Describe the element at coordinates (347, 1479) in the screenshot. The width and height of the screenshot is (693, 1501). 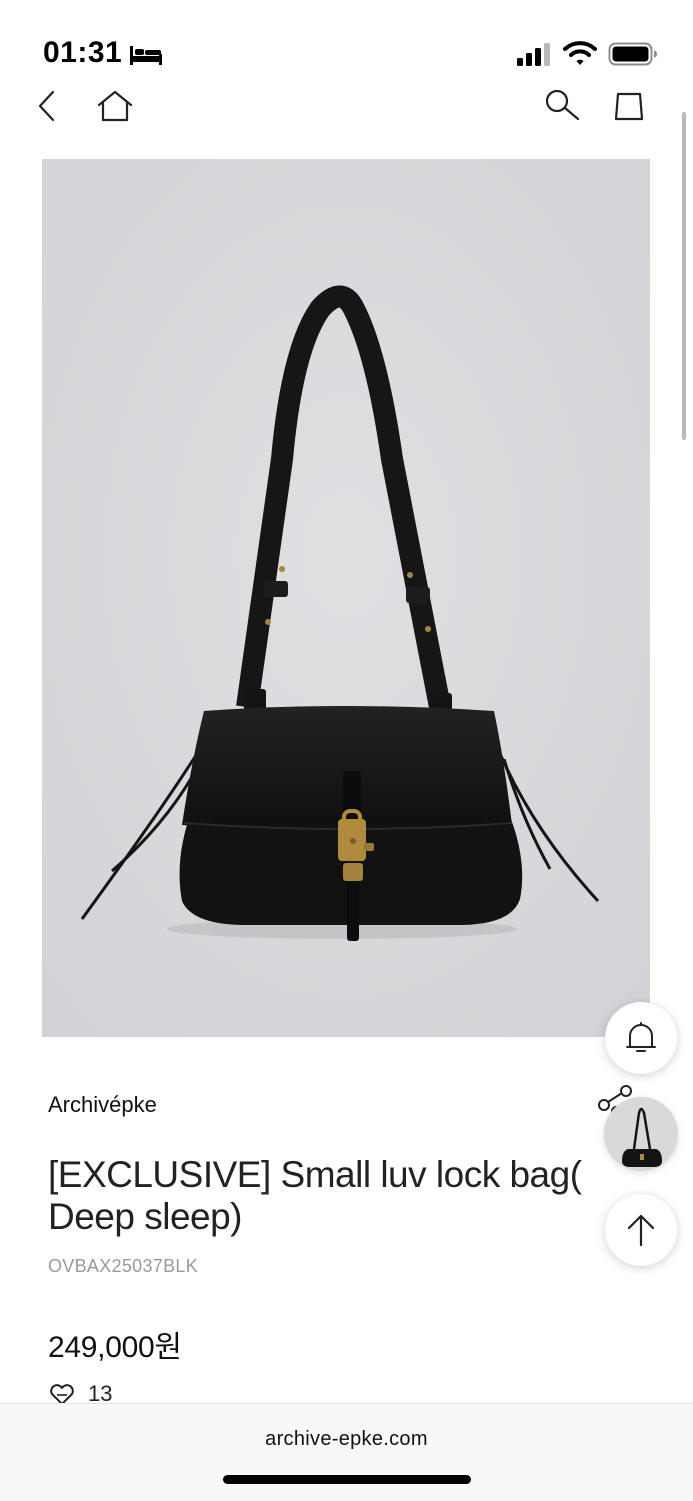
I see `home-indicator` at that location.